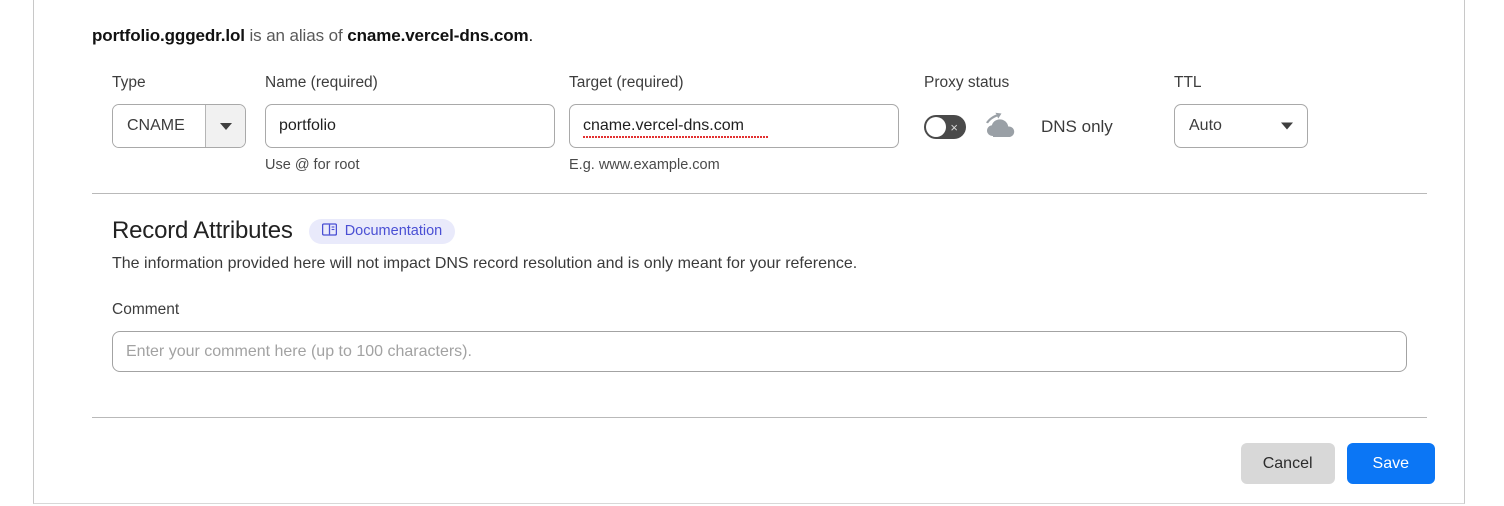 Image resolution: width=1504 pixels, height=506 pixels. Describe the element at coordinates (1188, 82) in the screenshot. I see `ttl-label: TTL` at that location.